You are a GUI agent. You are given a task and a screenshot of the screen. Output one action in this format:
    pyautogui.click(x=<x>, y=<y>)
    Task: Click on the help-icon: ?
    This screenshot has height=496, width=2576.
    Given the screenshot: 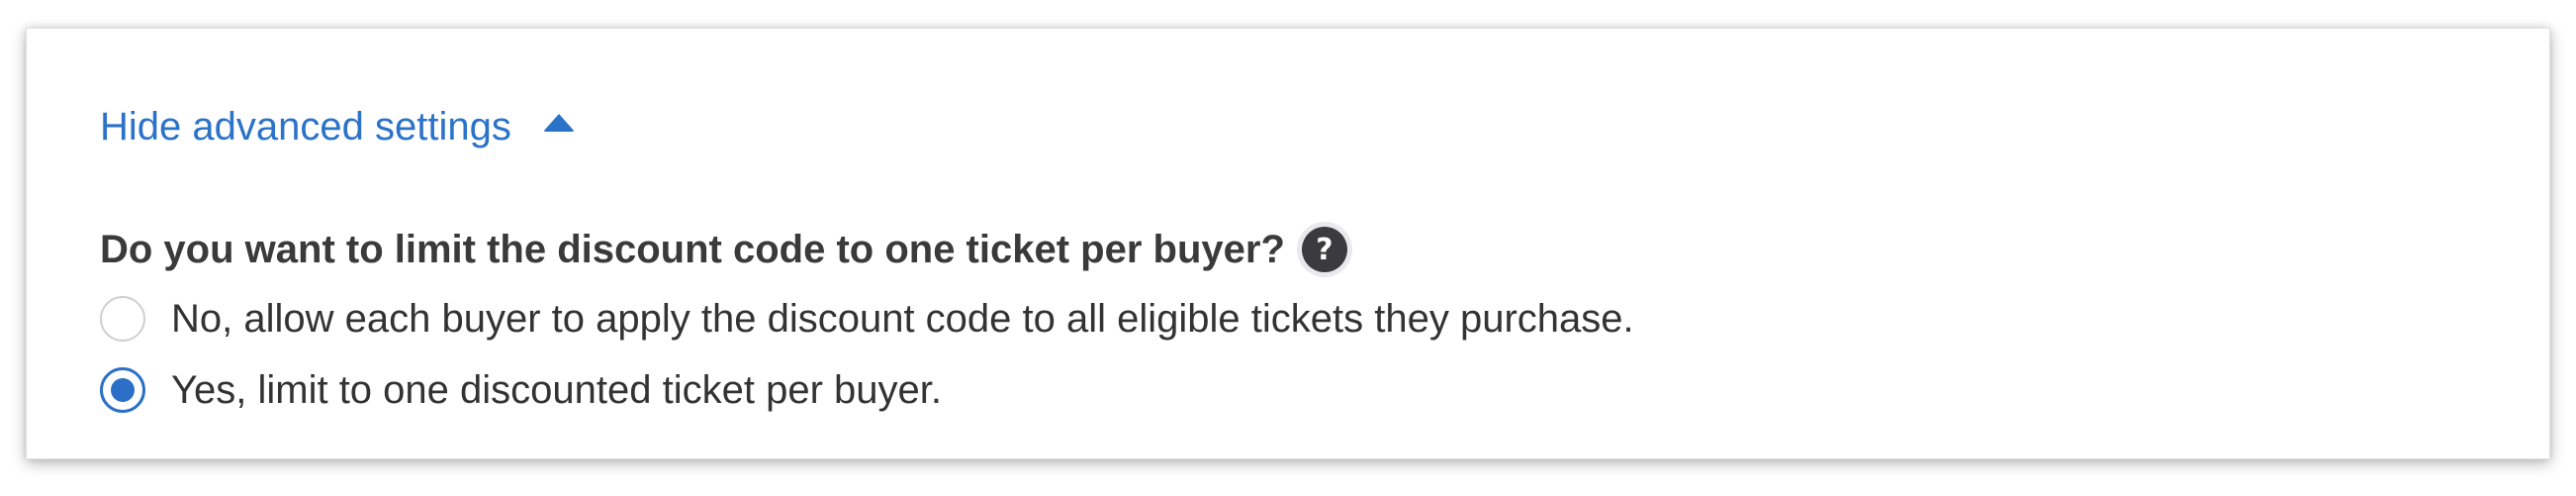 What is the action you would take?
    pyautogui.click(x=1324, y=249)
    